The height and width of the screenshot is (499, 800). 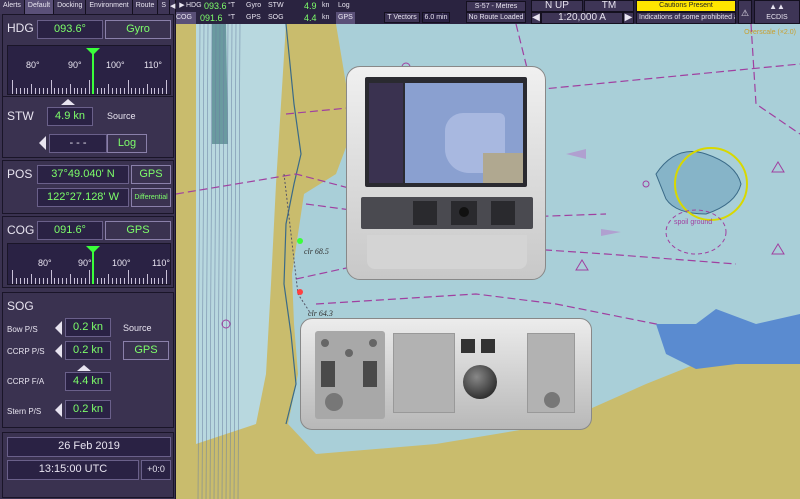 I want to click on date-display: 26 Feb 2019, so click(x=89, y=447).